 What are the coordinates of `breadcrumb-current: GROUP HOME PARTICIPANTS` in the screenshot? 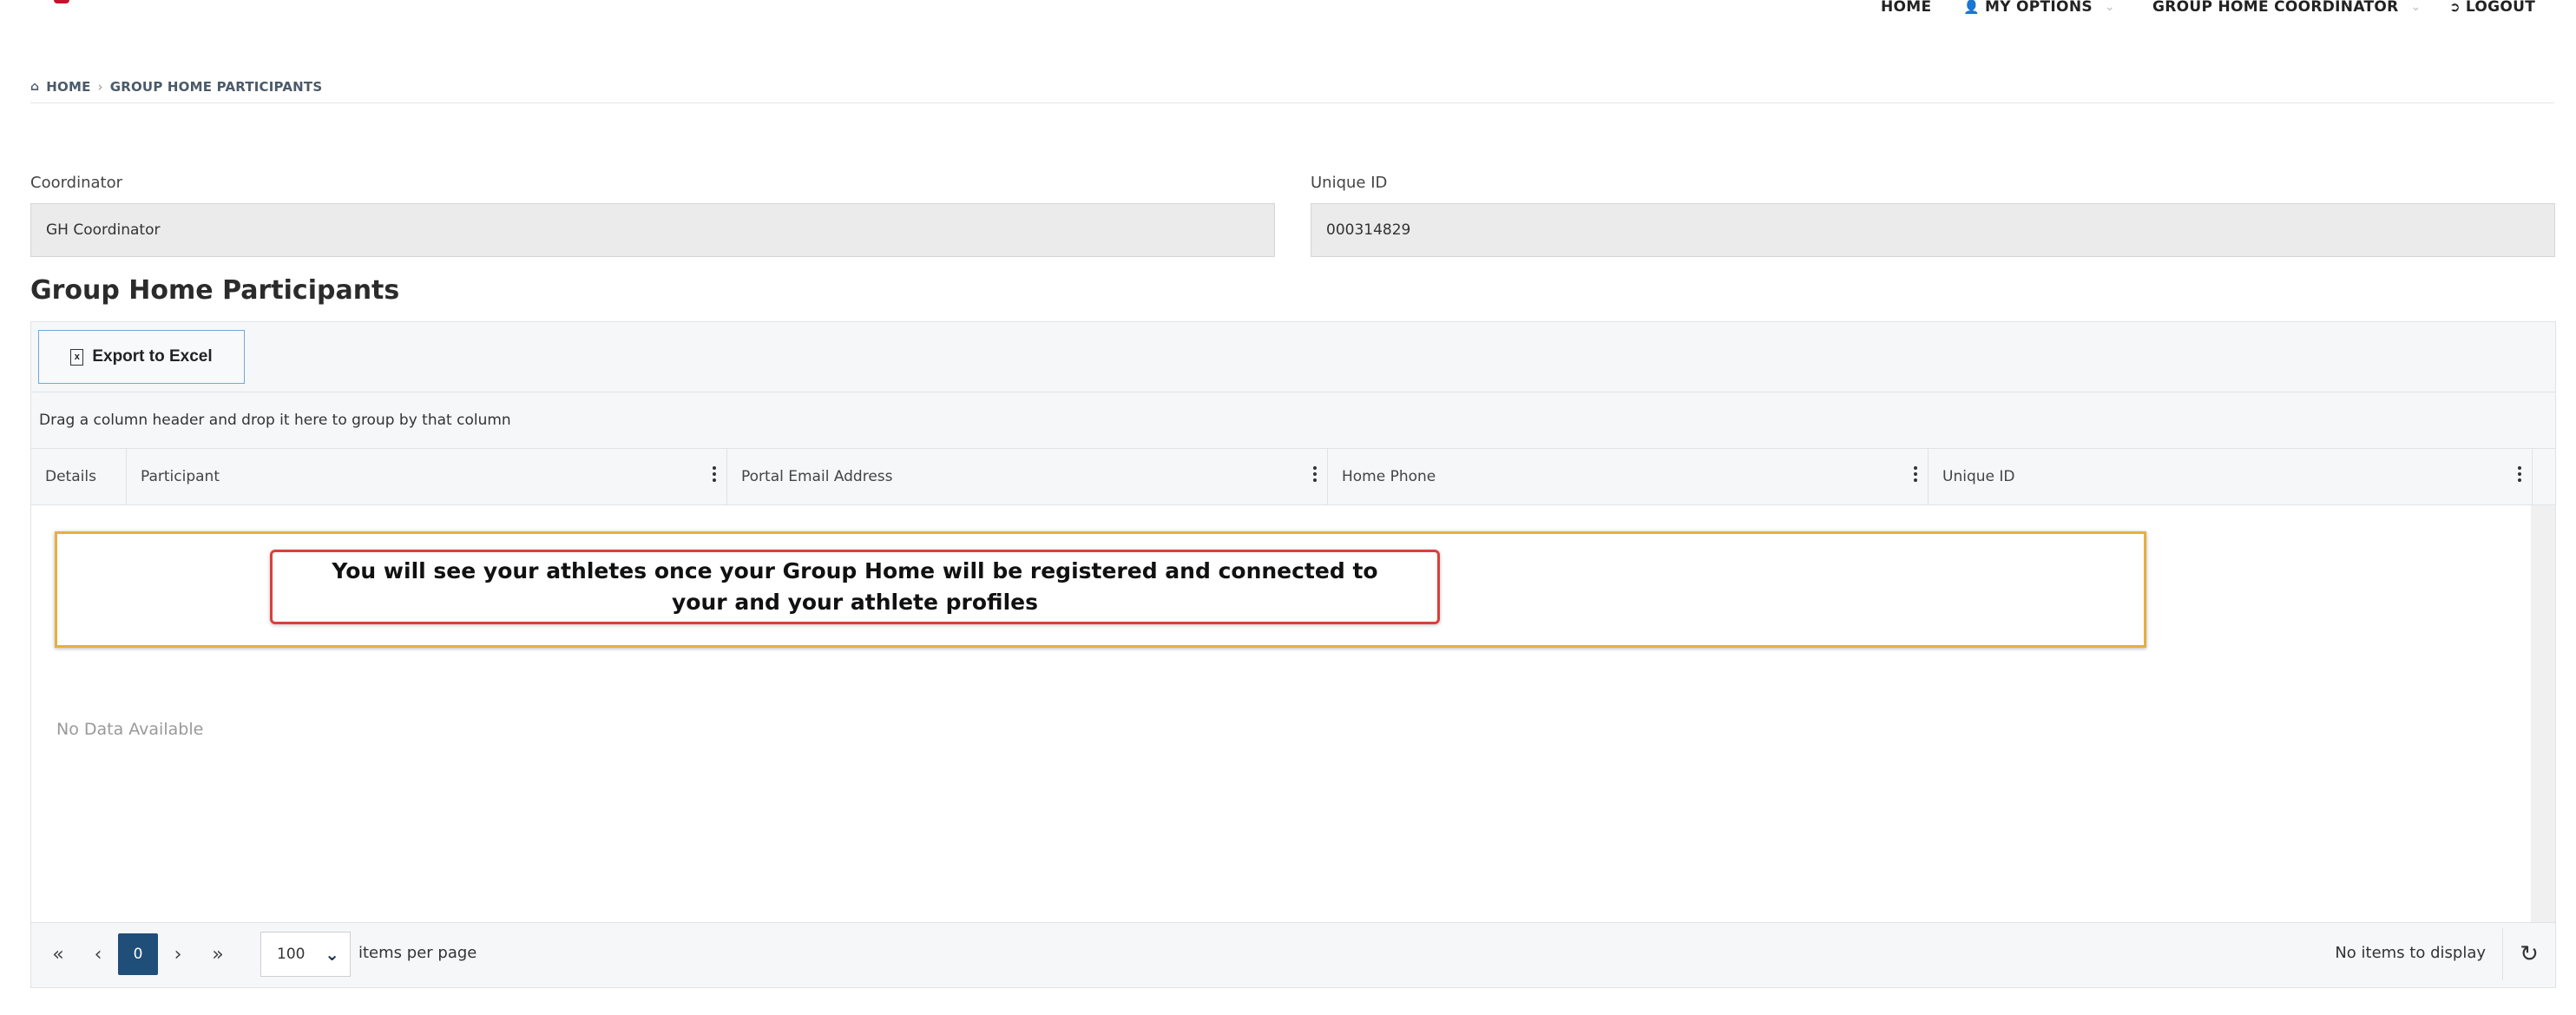 It's located at (216, 87).